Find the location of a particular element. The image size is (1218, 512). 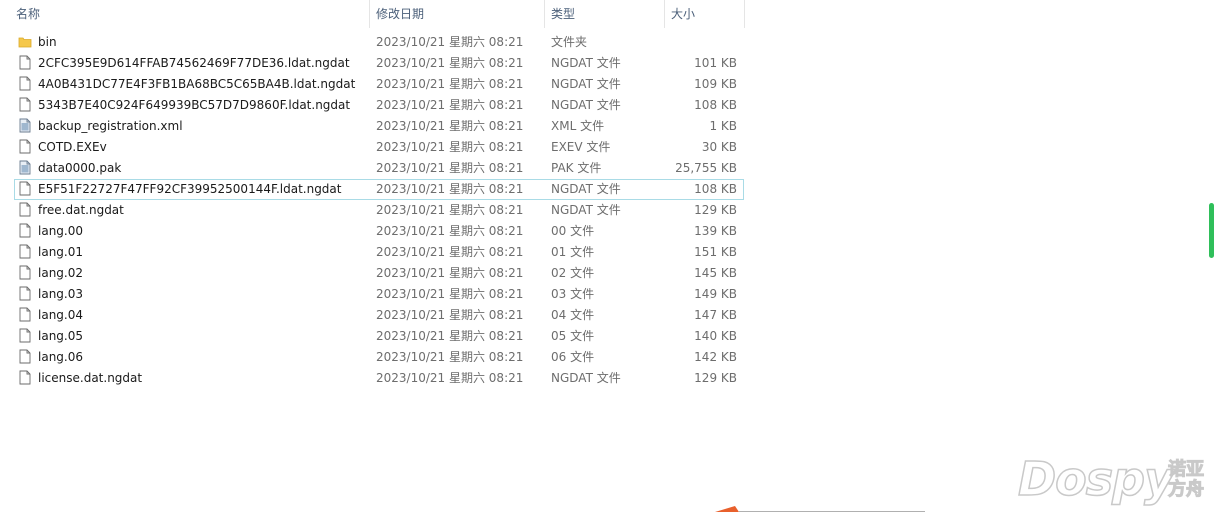

file-name-cell: lang.02 is located at coordinates (193, 273).